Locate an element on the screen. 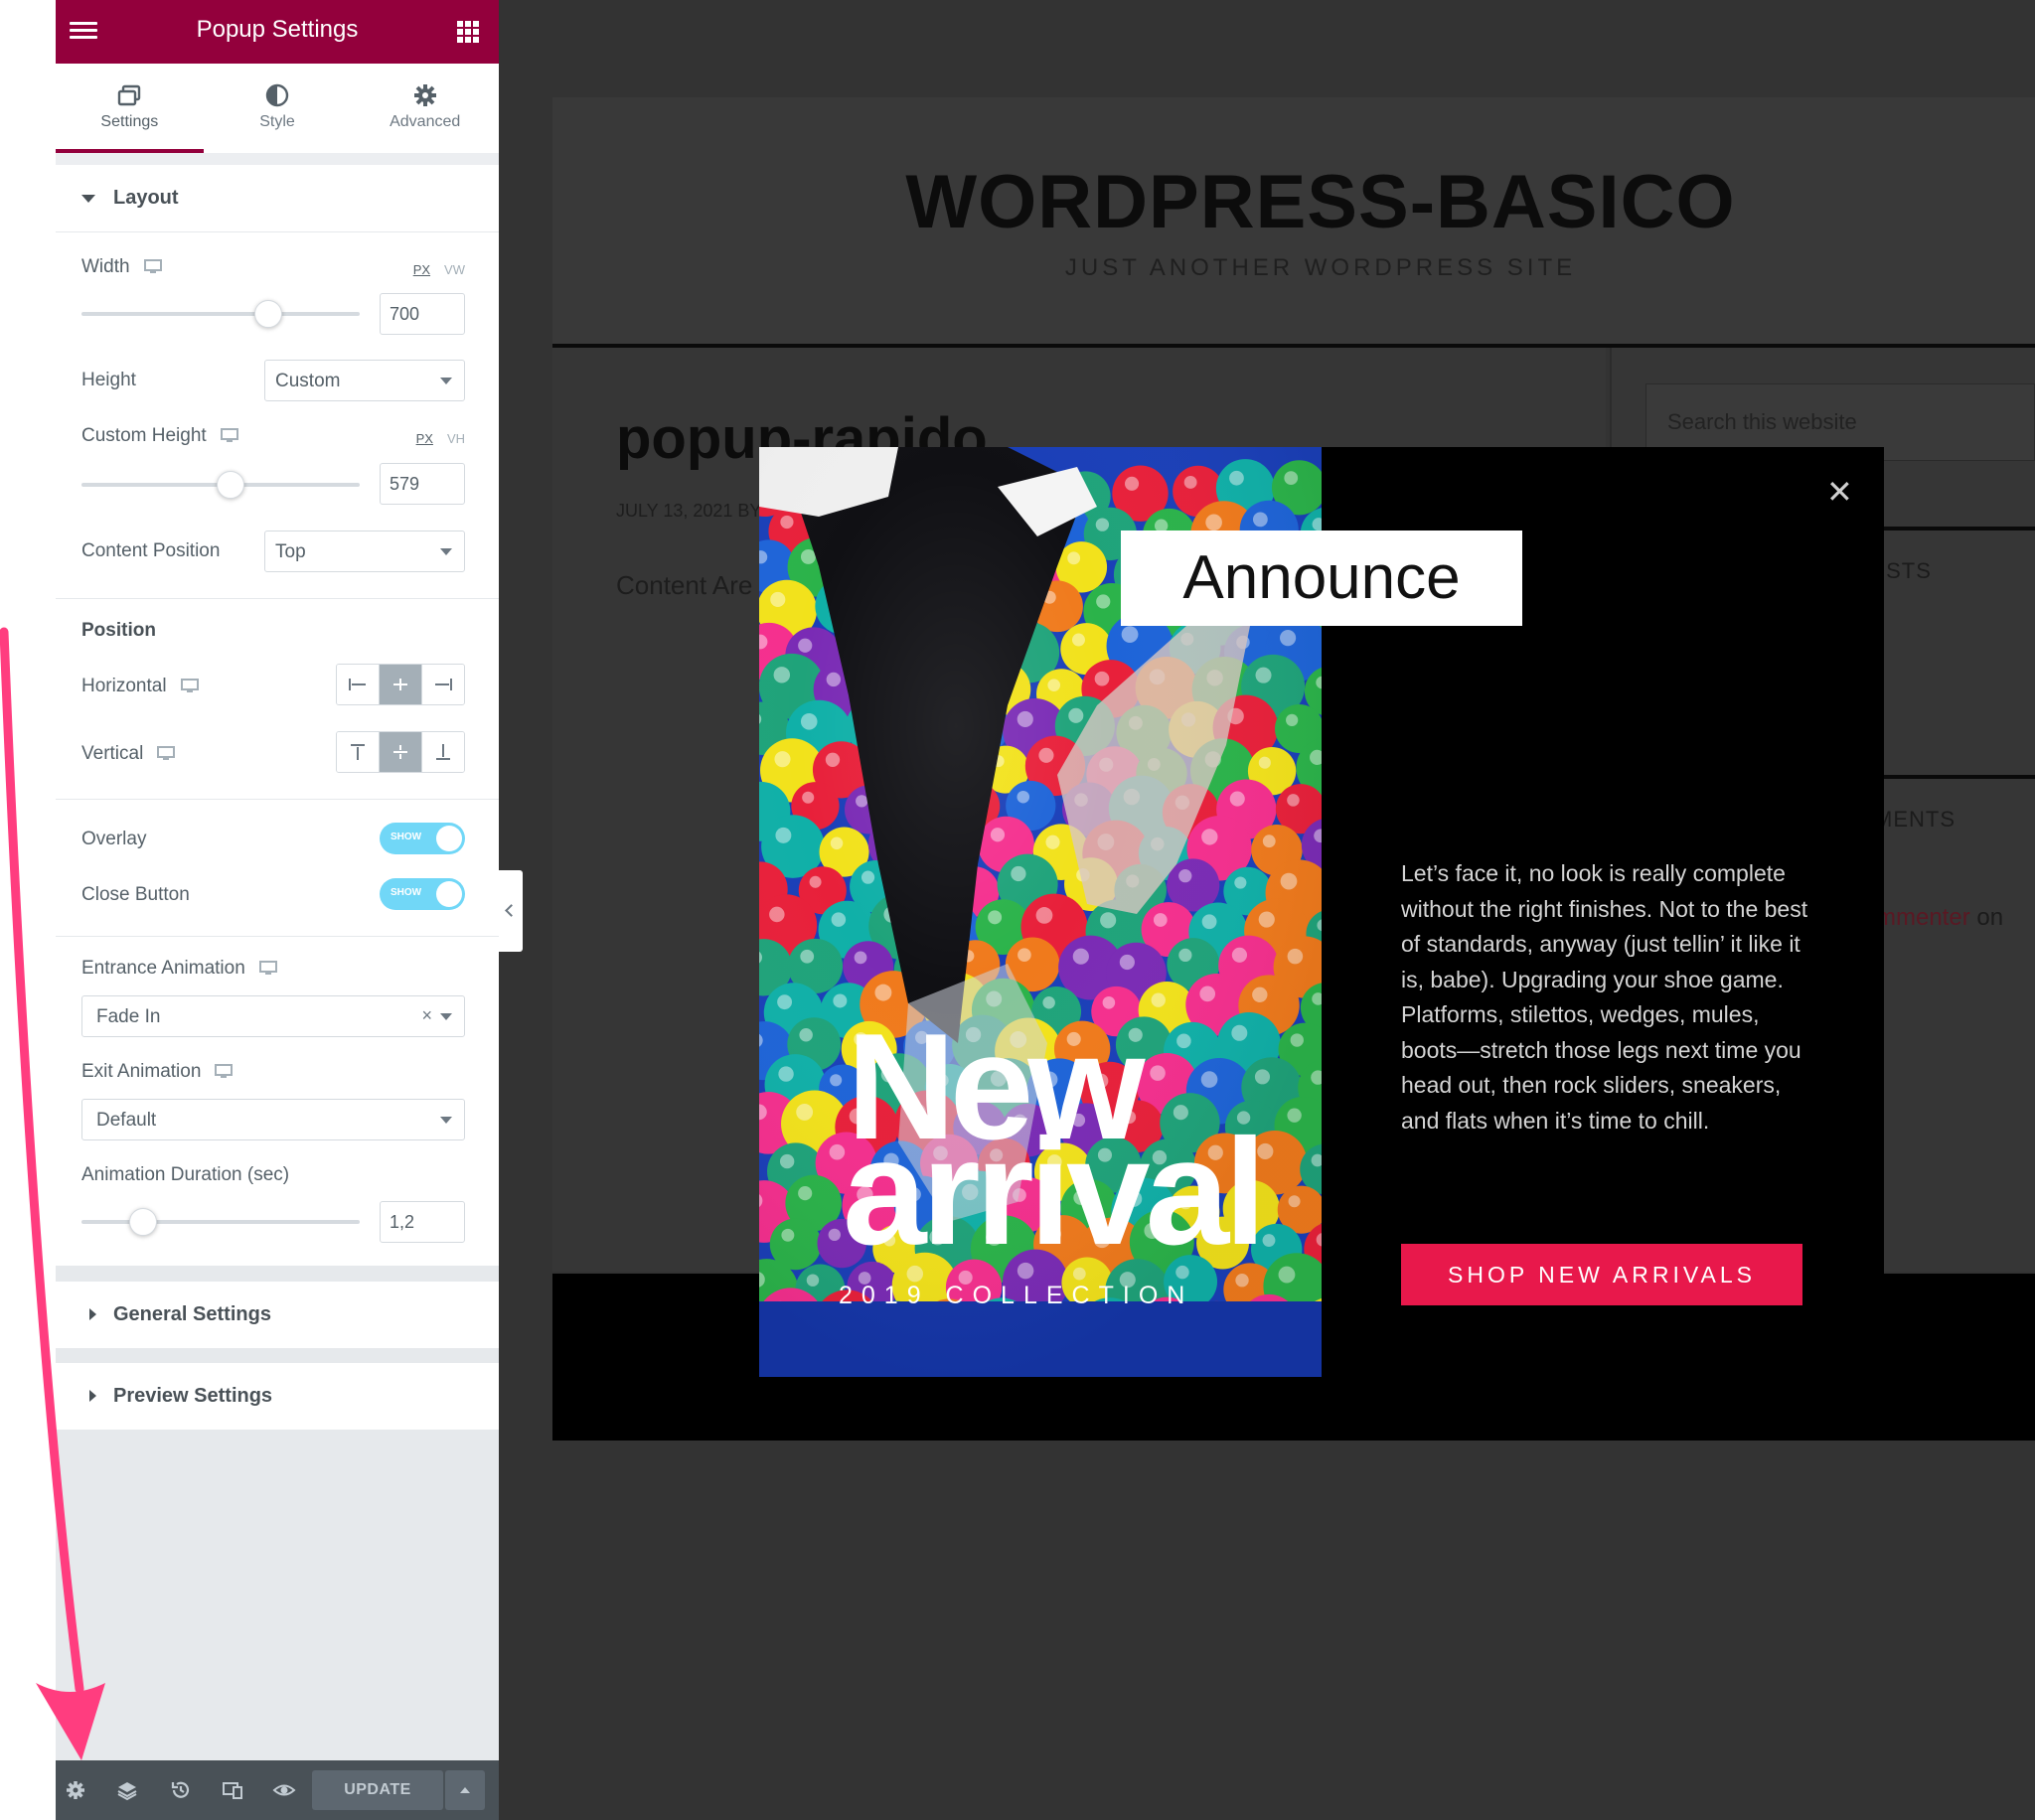 This screenshot has width=2035, height=1820. horizontal-position-group is located at coordinates (400, 685).